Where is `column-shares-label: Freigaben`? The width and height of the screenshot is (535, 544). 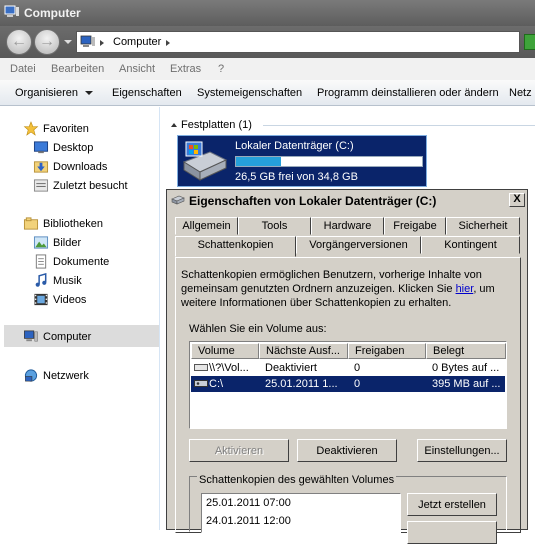
column-shares-label: Freigaben is located at coordinates (380, 351).